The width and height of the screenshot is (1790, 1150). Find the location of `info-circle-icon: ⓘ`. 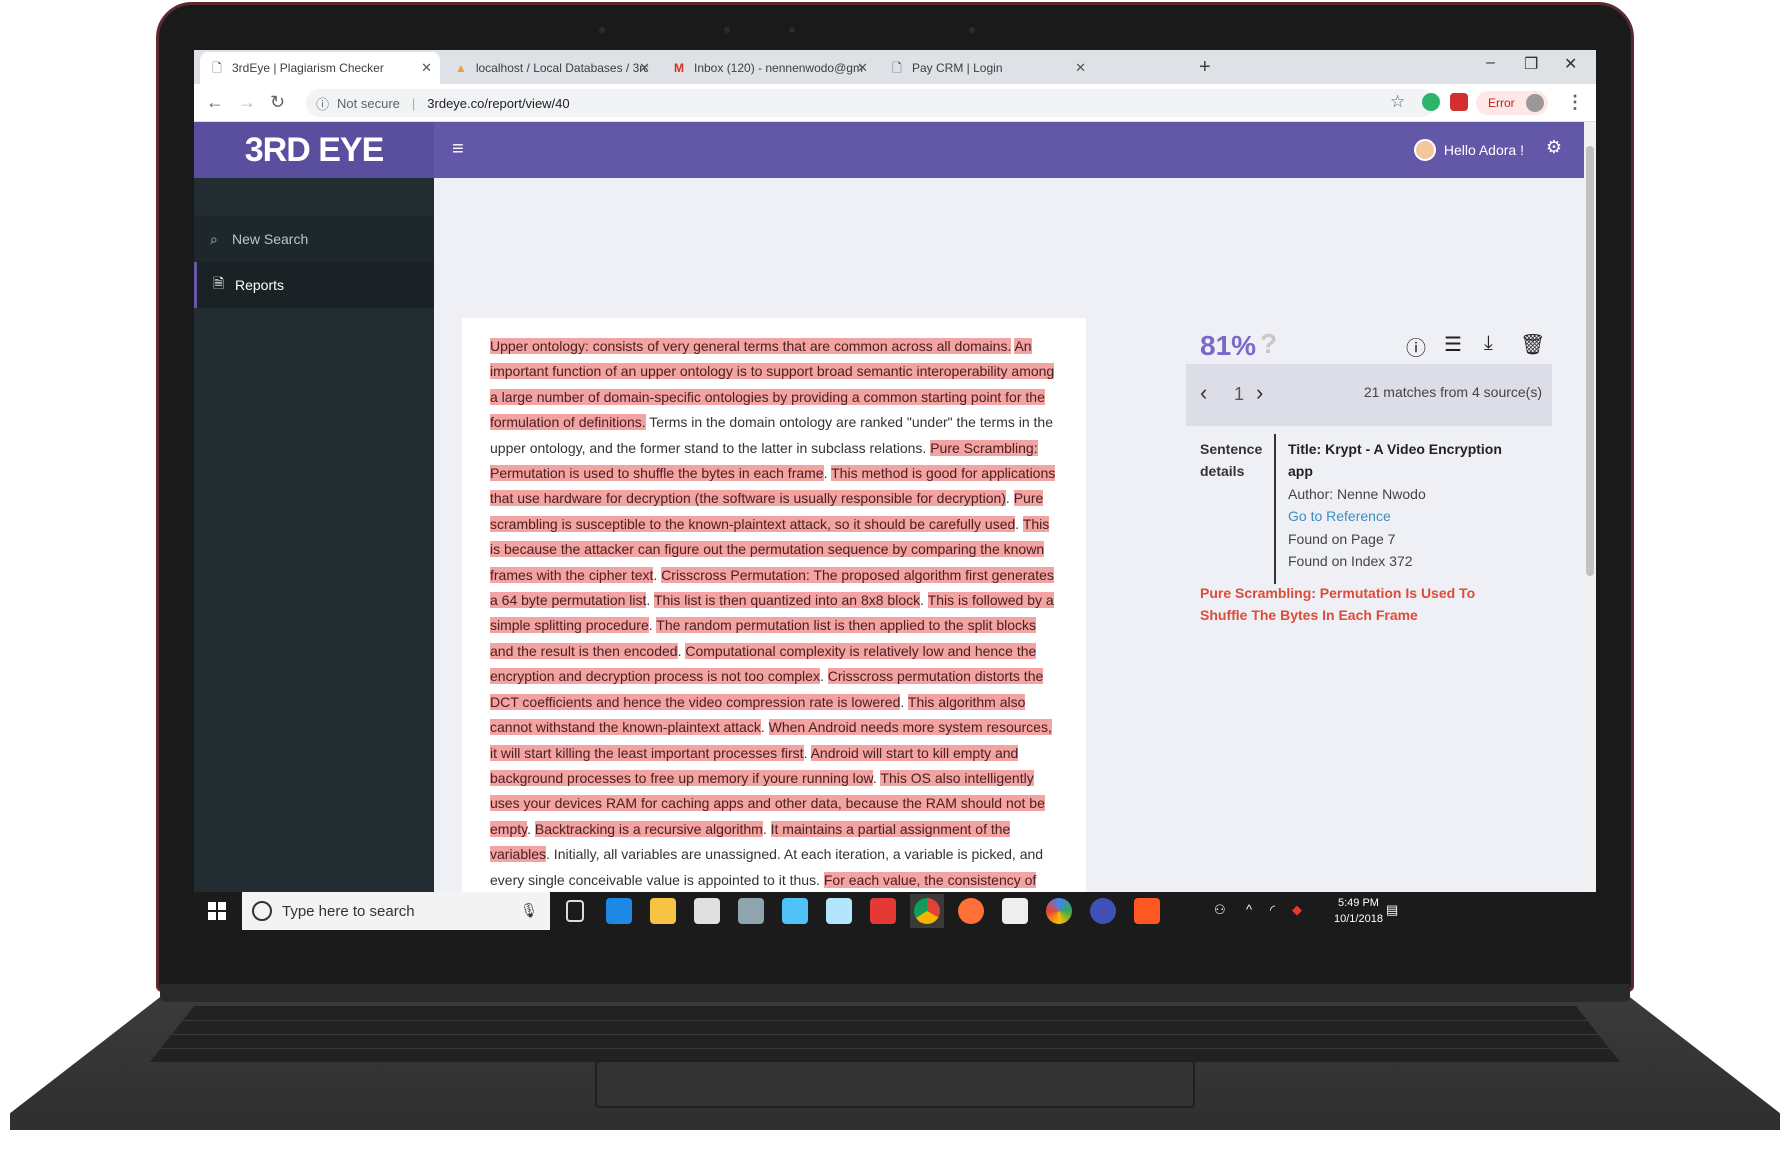

info-circle-icon: ⓘ is located at coordinates (1416, 346).